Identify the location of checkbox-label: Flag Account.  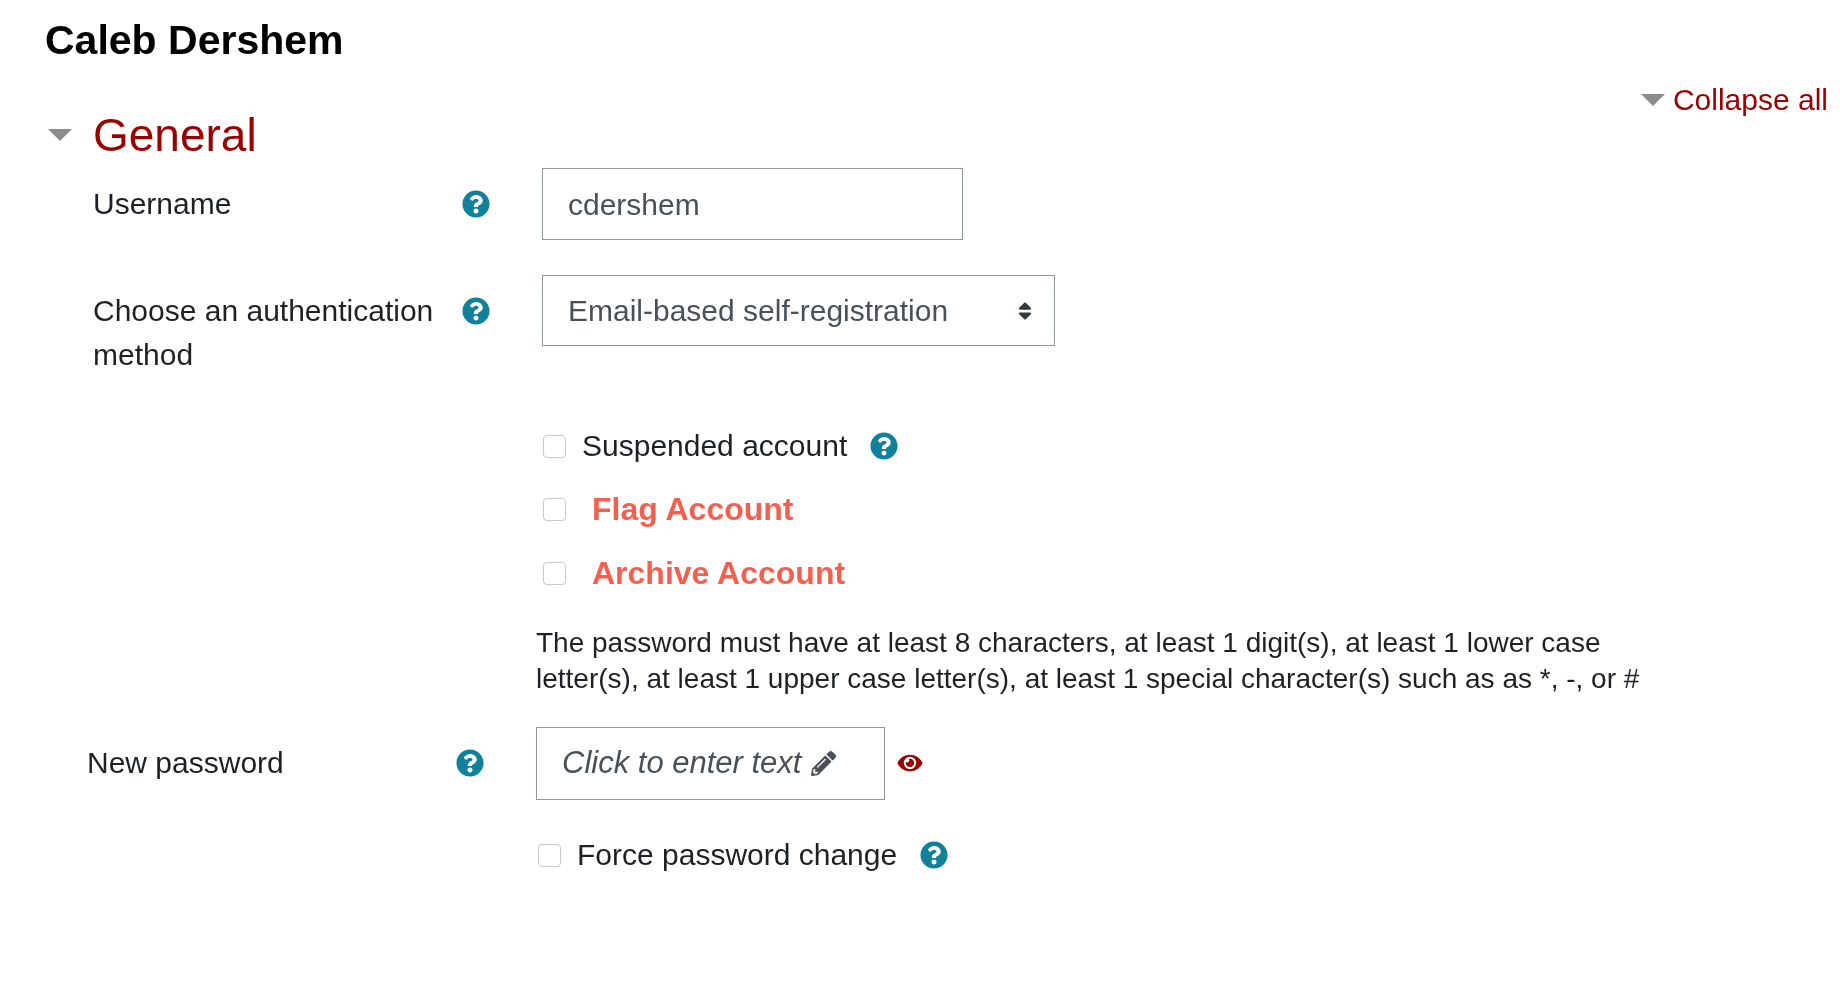
(693, 509).